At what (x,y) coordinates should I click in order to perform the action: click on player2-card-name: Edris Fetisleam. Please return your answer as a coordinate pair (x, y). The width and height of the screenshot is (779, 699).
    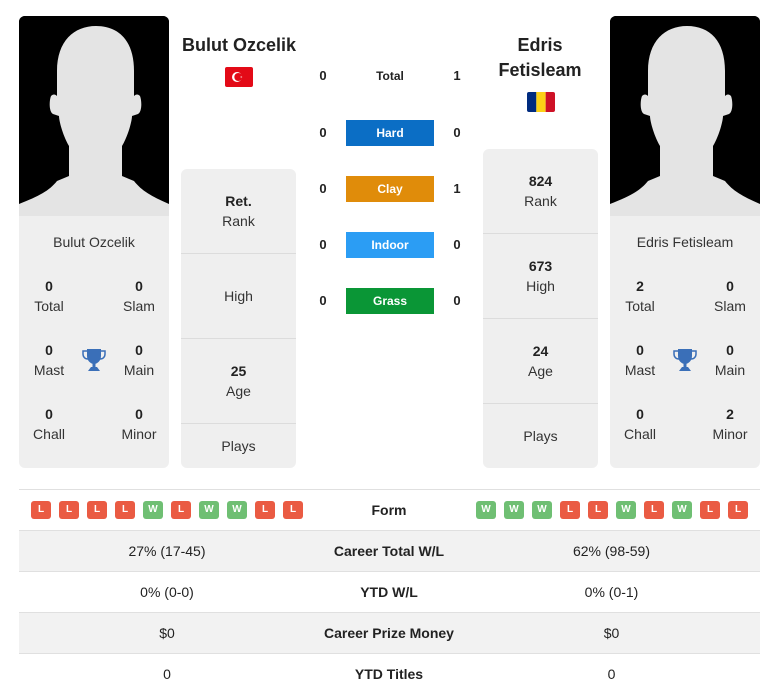
    Looking at the image, I should click on (685, 242).